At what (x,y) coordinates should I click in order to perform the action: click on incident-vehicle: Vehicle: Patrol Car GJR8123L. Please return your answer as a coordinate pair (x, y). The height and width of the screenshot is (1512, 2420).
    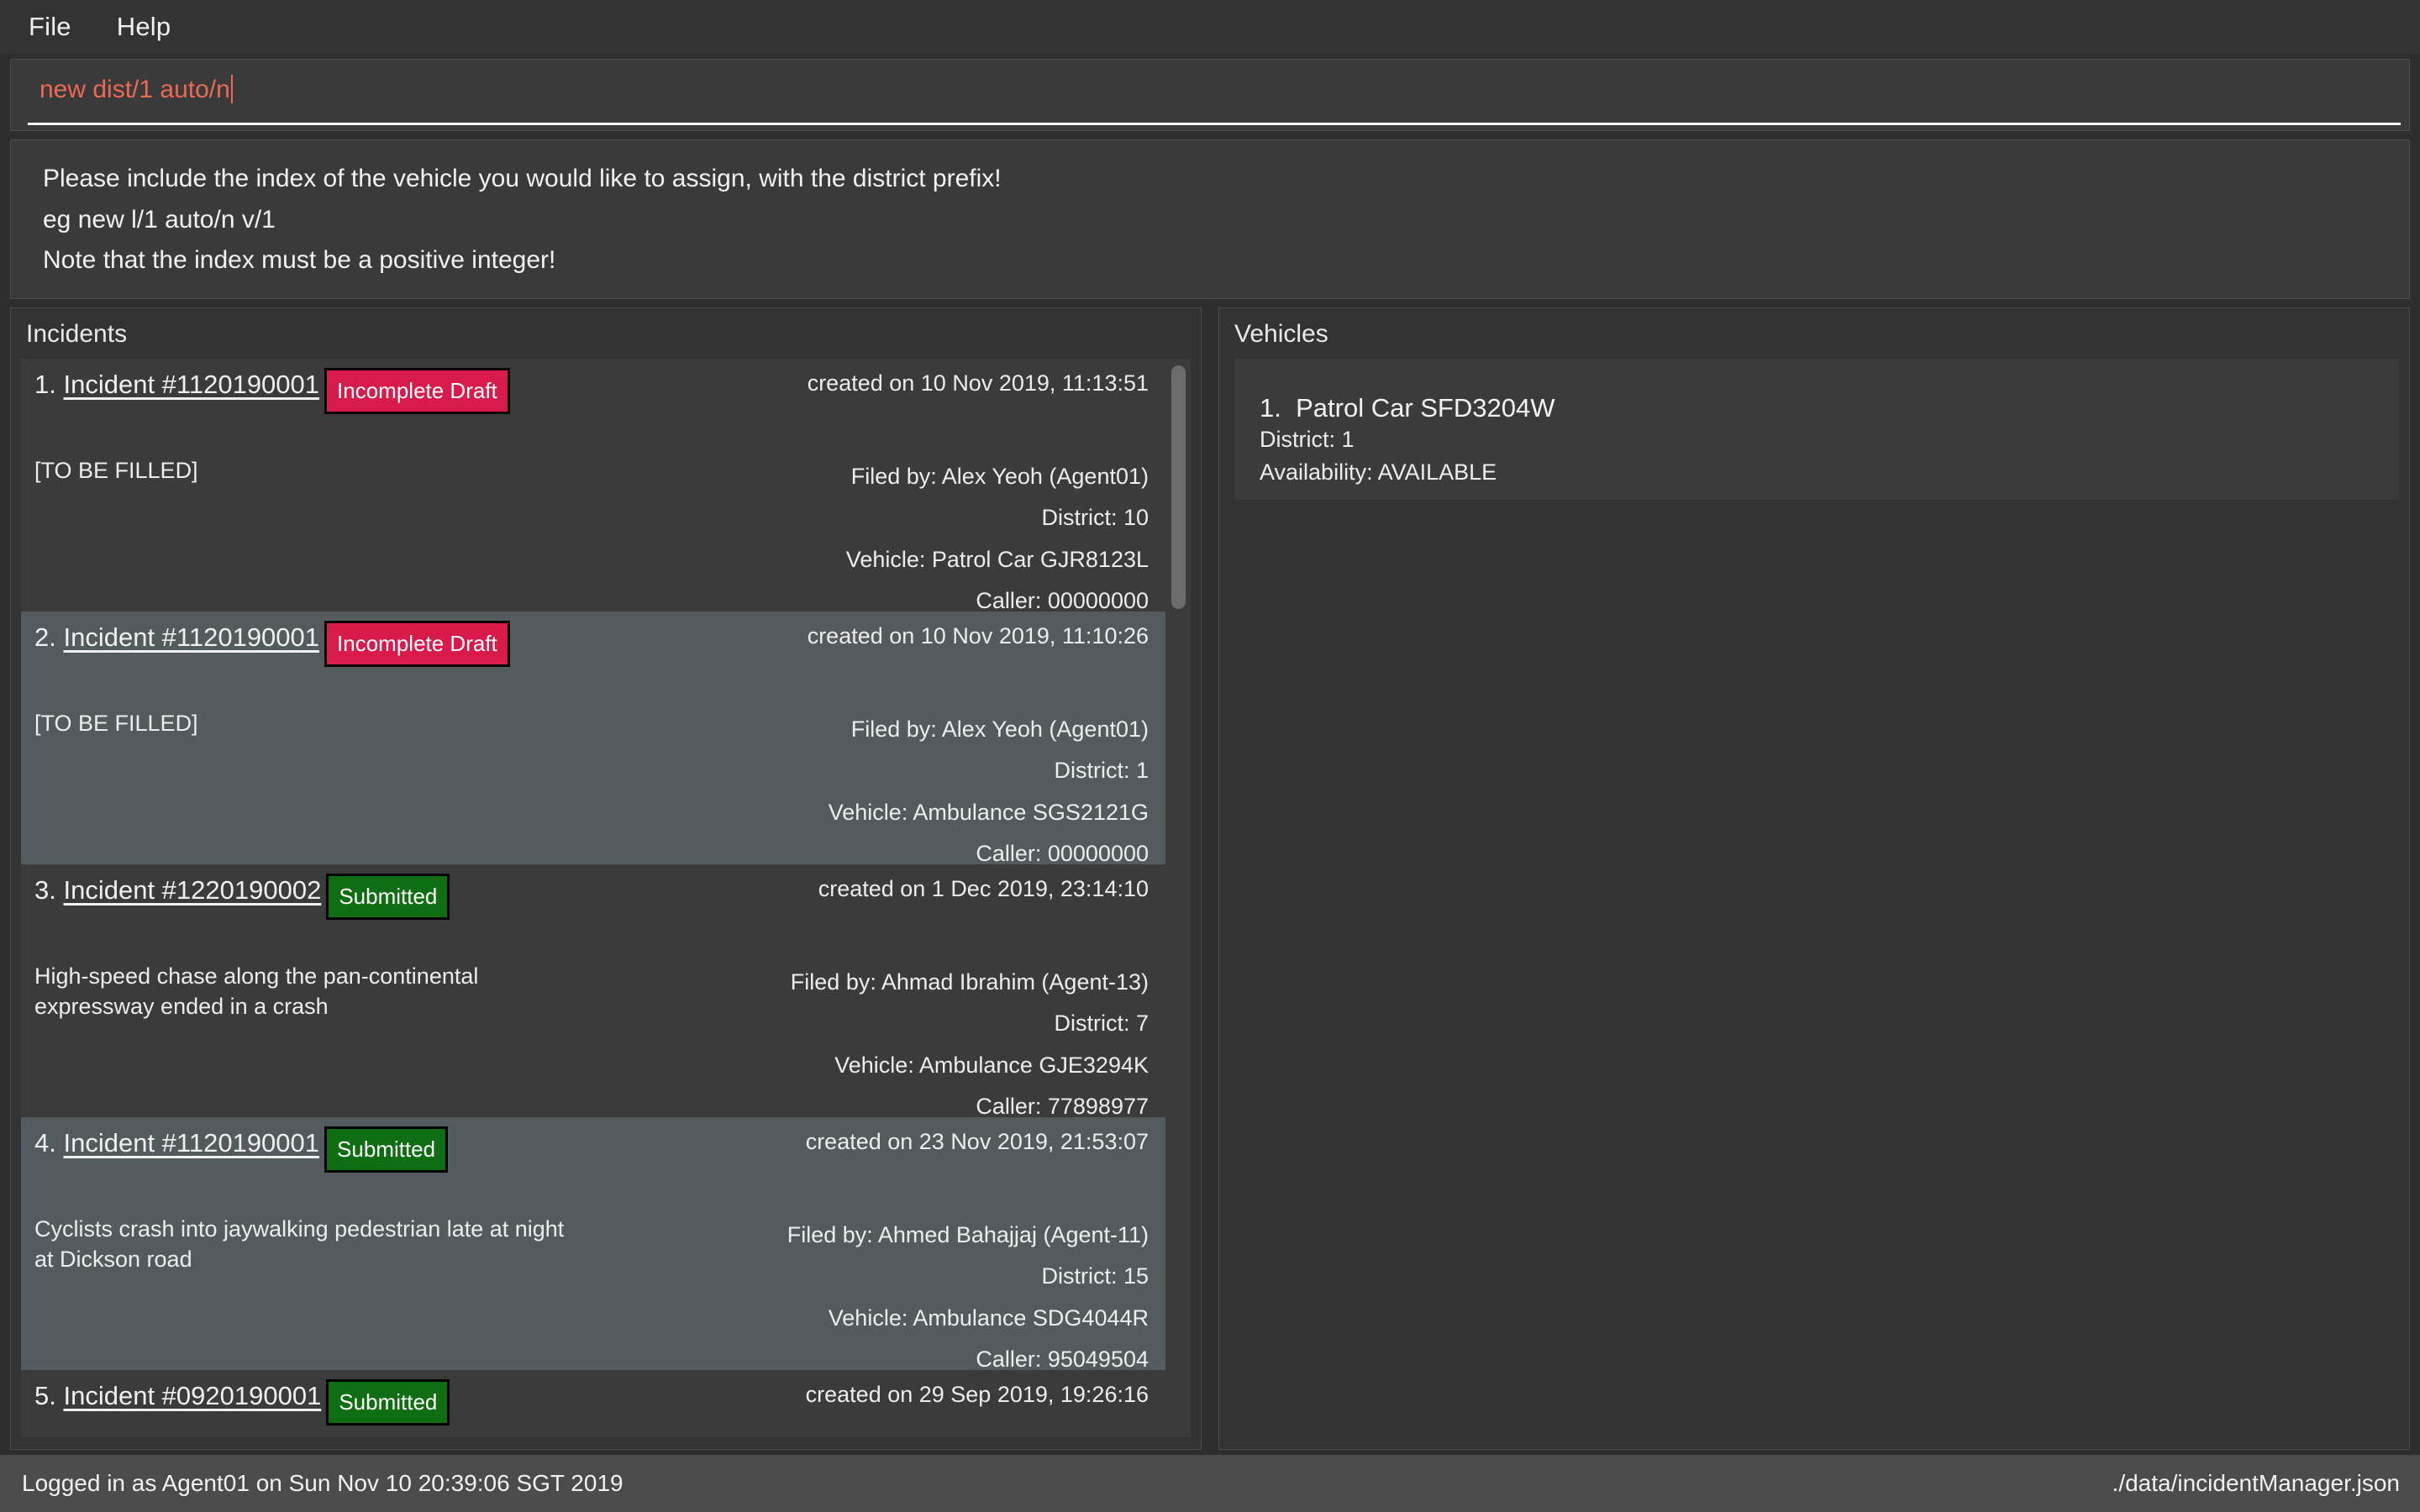
    Looking at the image, I should click on (997, 559).